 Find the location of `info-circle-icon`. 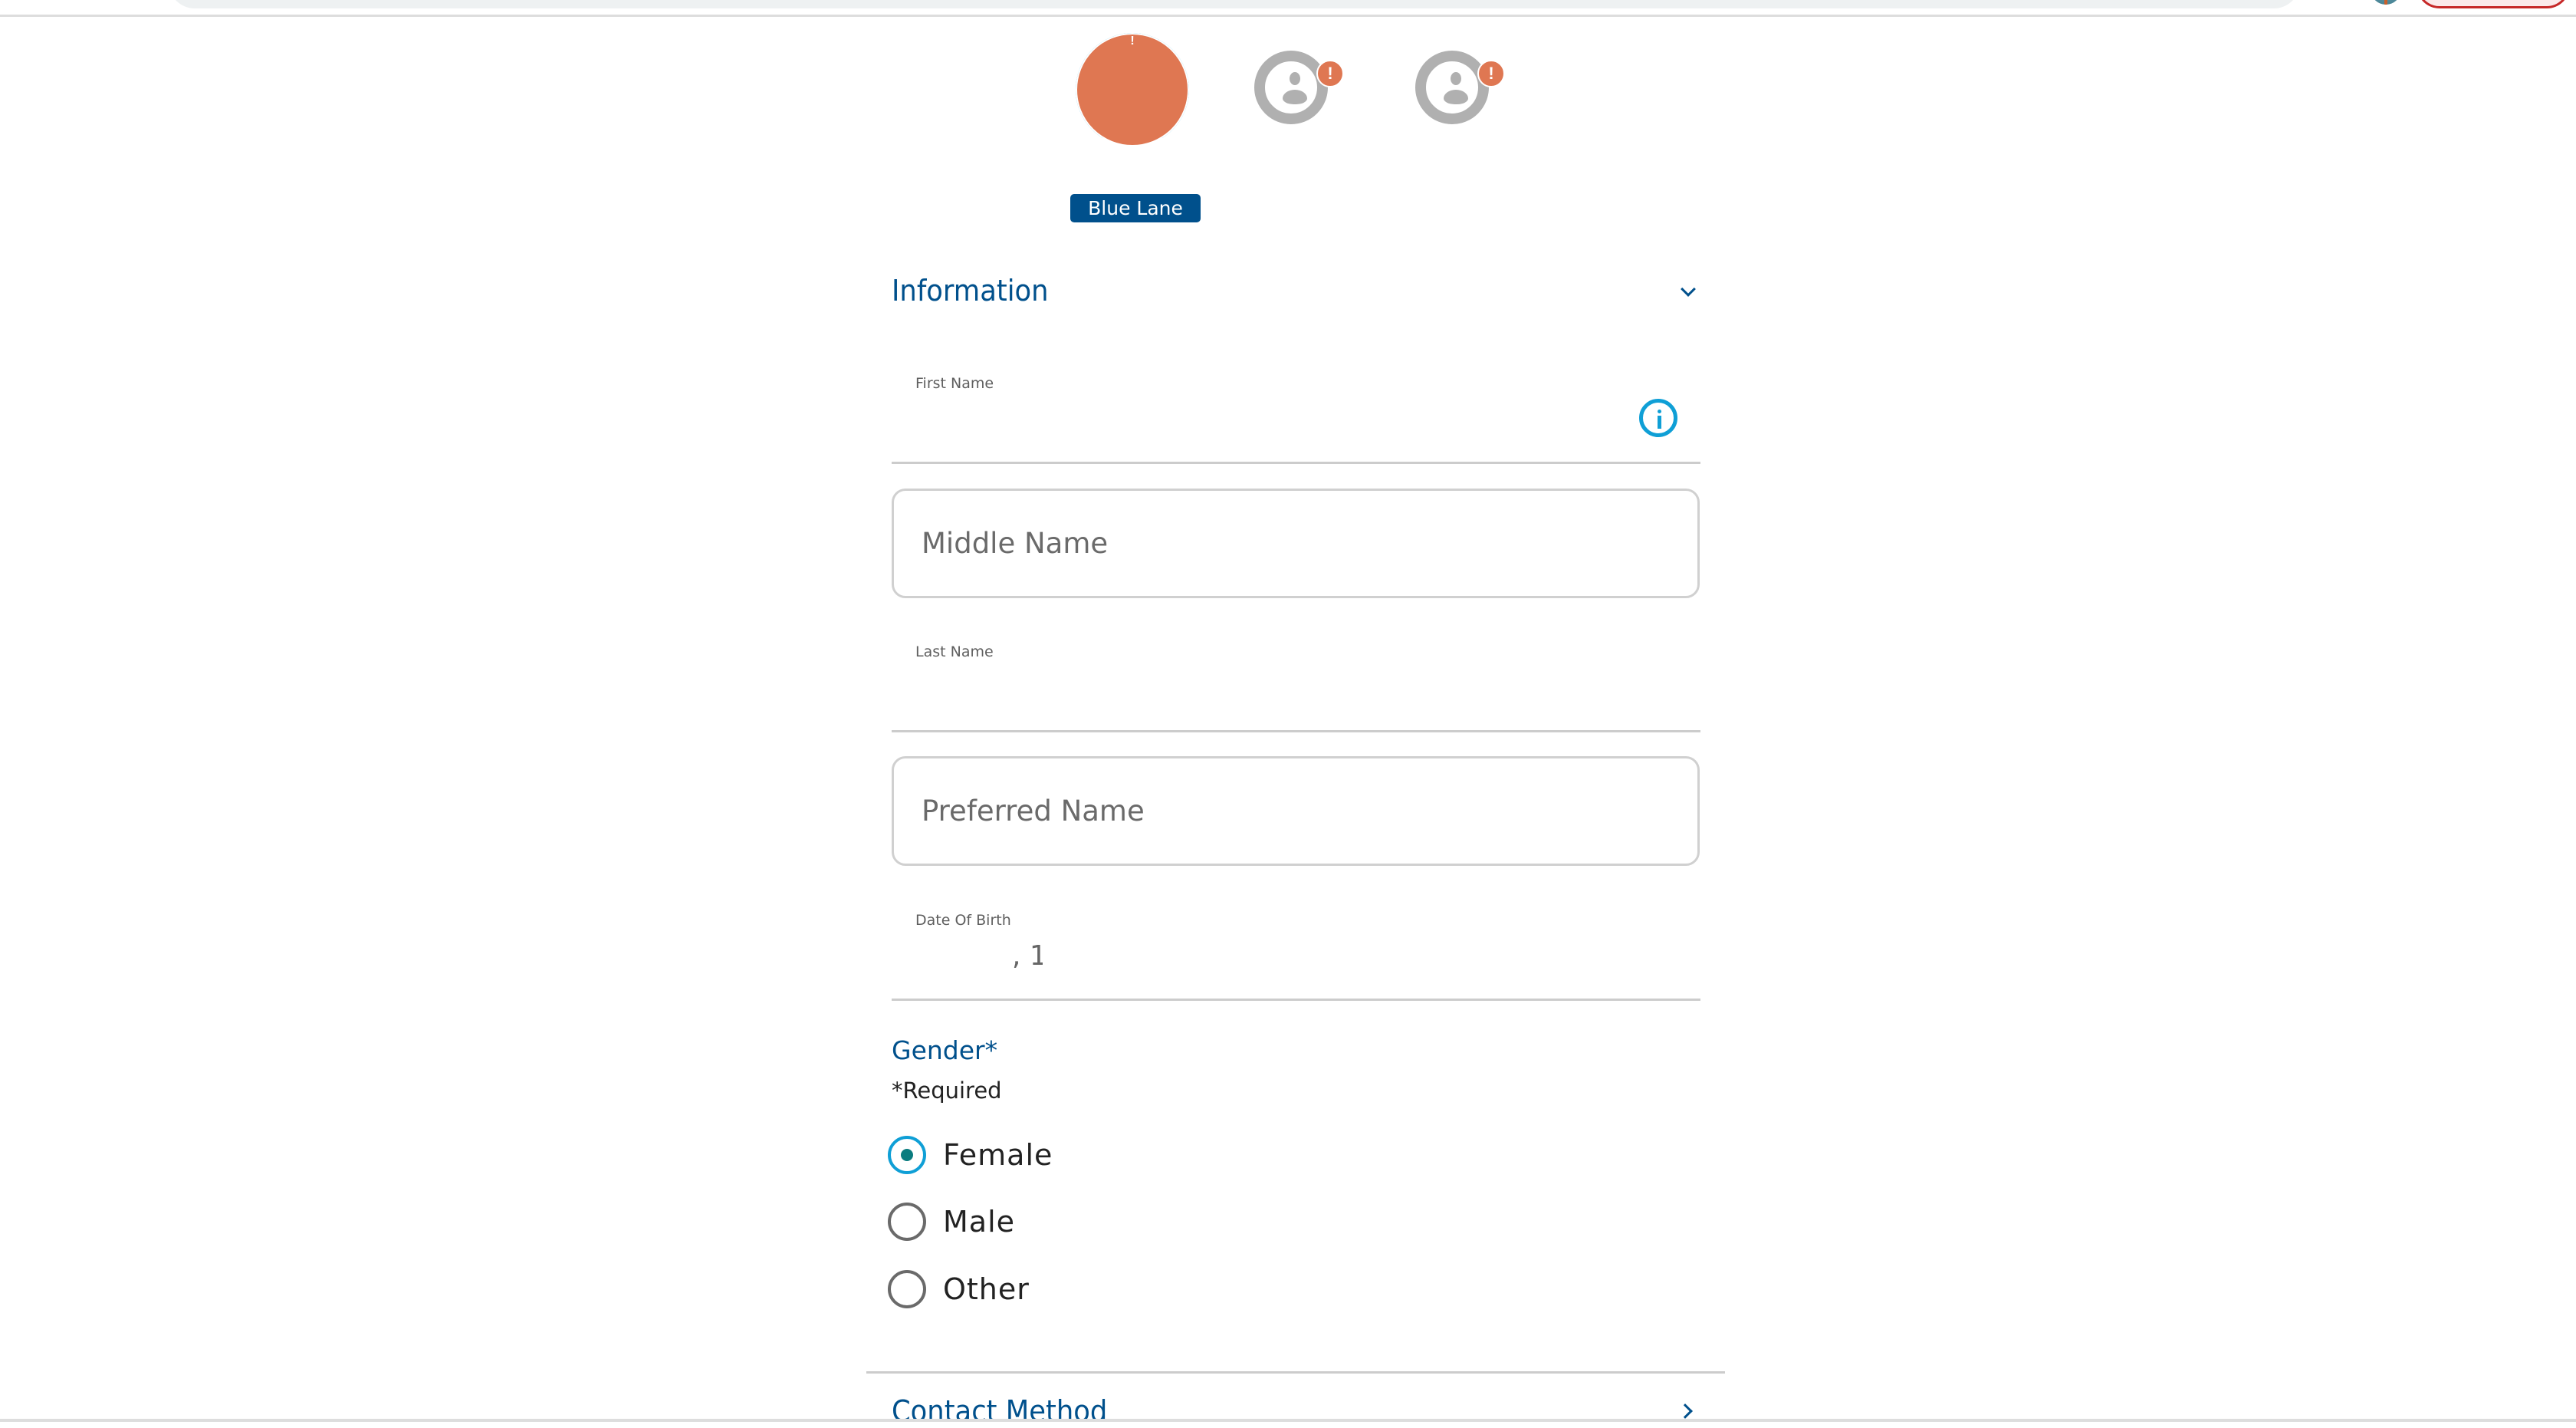

info-circle-icon is located at coordinates (1658, 418).